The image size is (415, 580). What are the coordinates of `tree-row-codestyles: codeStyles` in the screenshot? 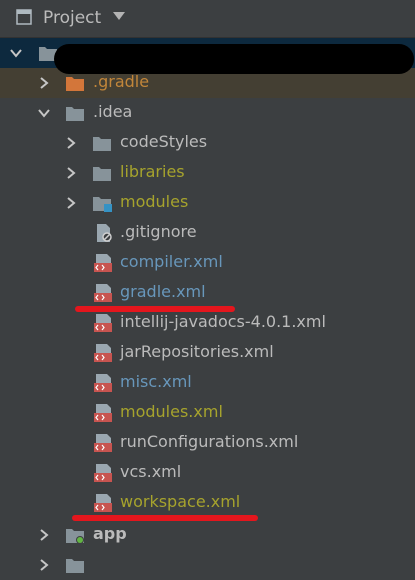 It's located at (207, 143).